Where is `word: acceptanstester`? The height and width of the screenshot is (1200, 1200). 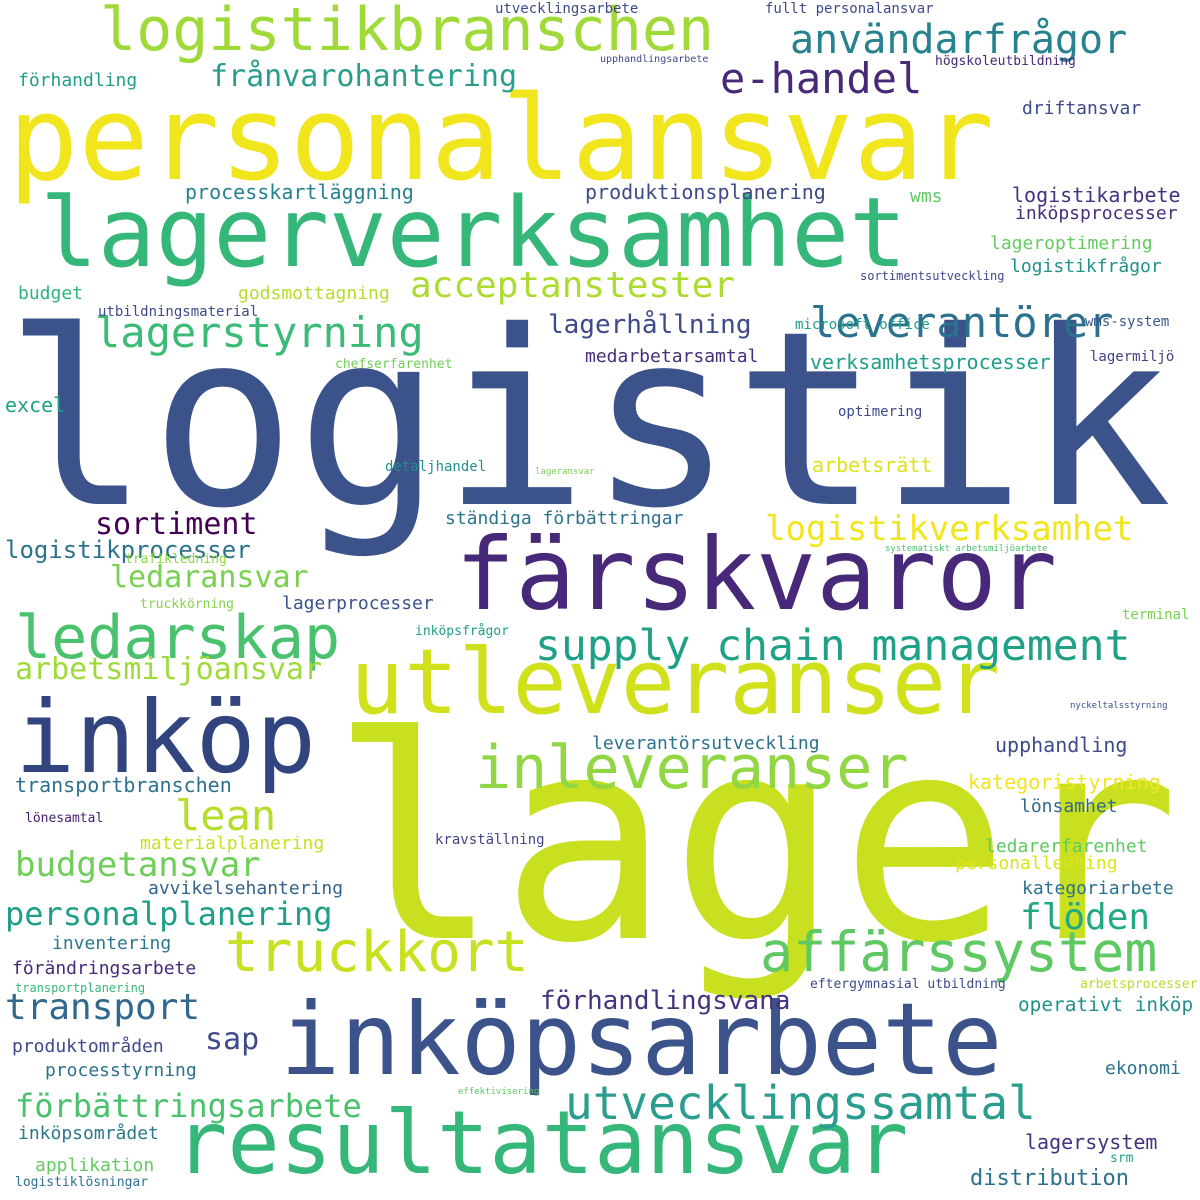
word: acceptanstester is located at coordinates (573, 285).